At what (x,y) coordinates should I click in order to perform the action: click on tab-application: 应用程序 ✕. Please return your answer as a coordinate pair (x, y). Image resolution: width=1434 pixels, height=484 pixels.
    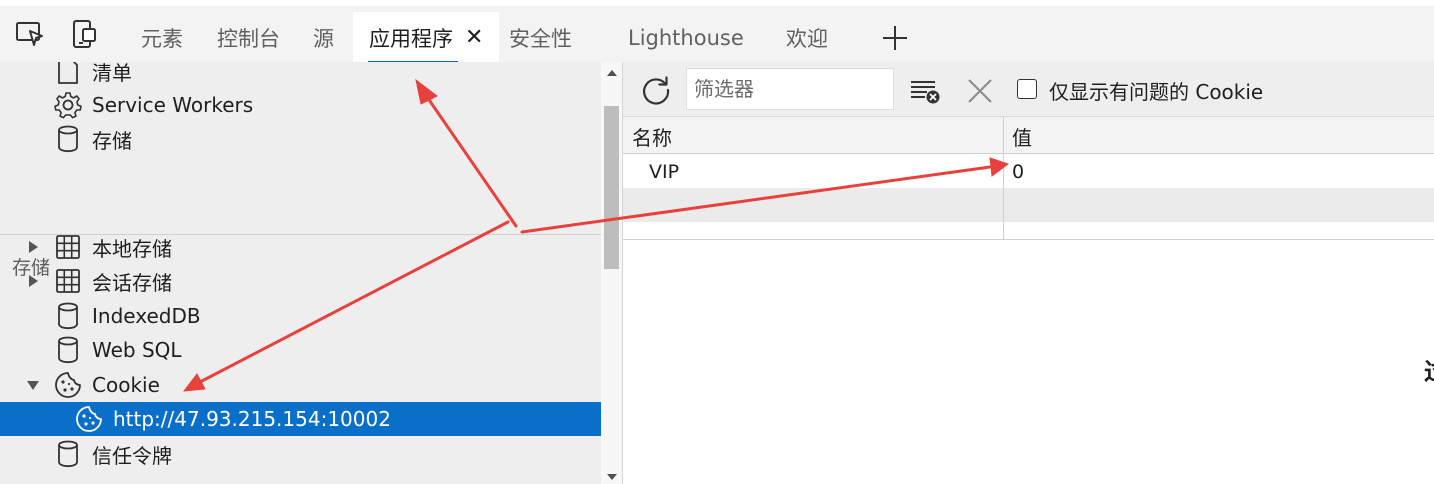
    Looking at the image, I should click on (426, 38).